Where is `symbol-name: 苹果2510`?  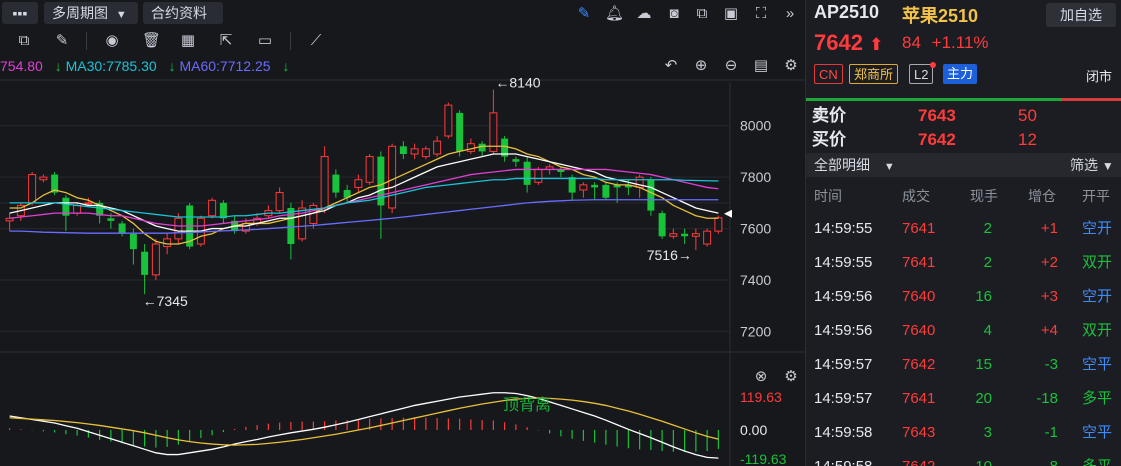
symbol-name: 苹果2510 is located at coordinates (940, 16).